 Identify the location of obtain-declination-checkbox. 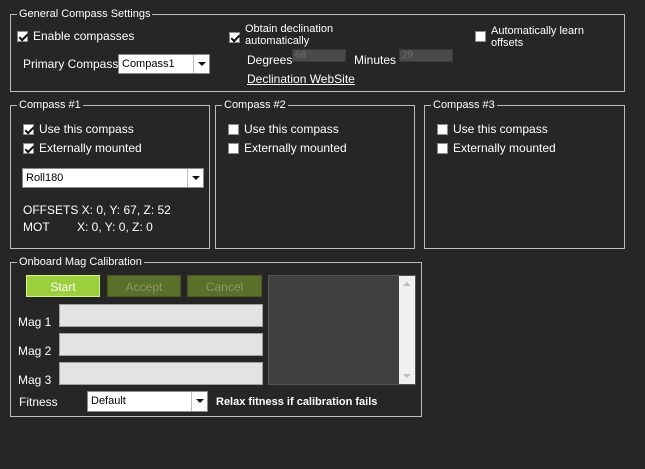
(234, 37).